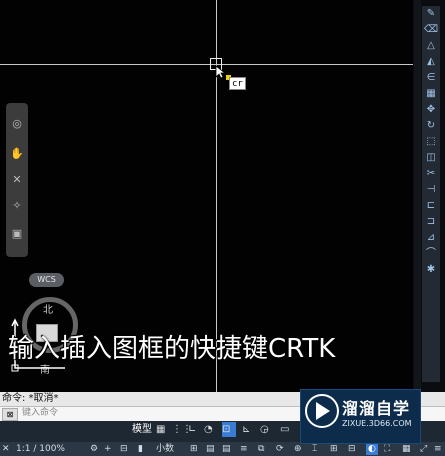  What do you see at coordinates (284, 429) in the screenshot?
I see `layout-icon: ▭` at bounding box center [284, 429].